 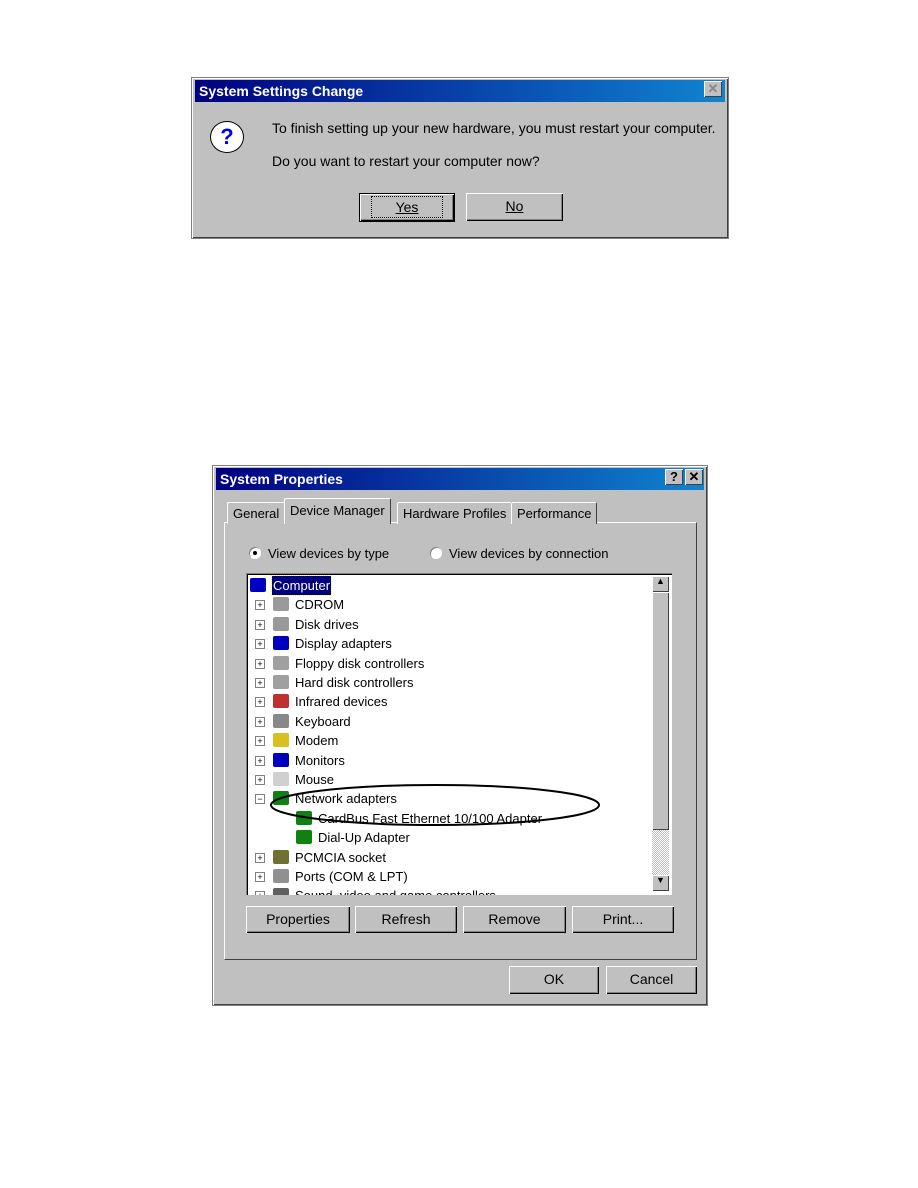 I want to click on tree-item: + Display adapters, so click(x=446, y=643).